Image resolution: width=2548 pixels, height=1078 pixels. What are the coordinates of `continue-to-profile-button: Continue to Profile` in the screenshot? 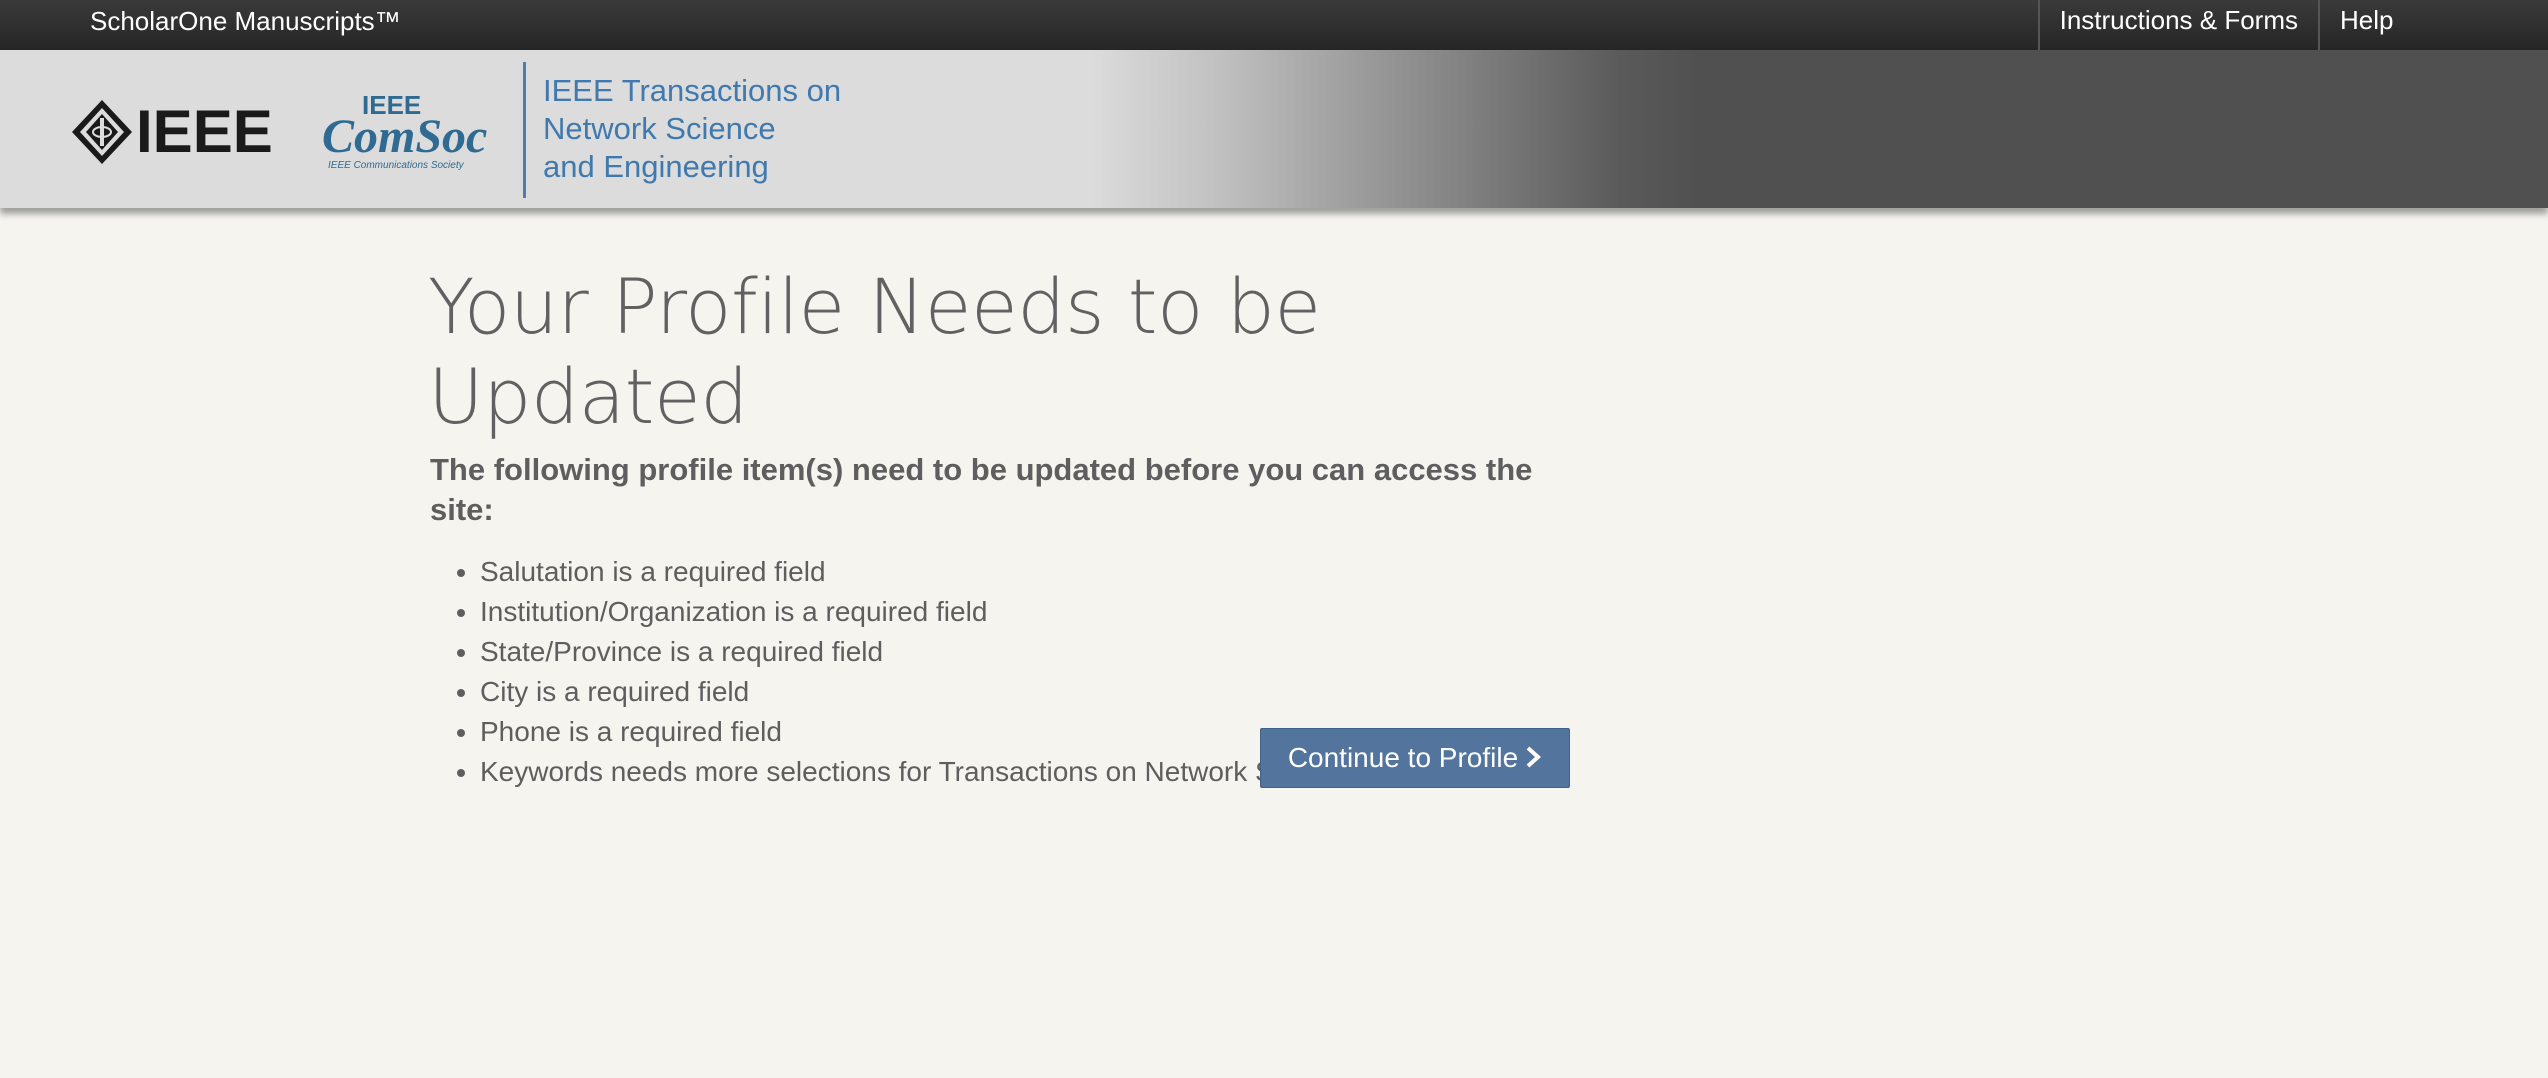 It's located at (1415, 758).